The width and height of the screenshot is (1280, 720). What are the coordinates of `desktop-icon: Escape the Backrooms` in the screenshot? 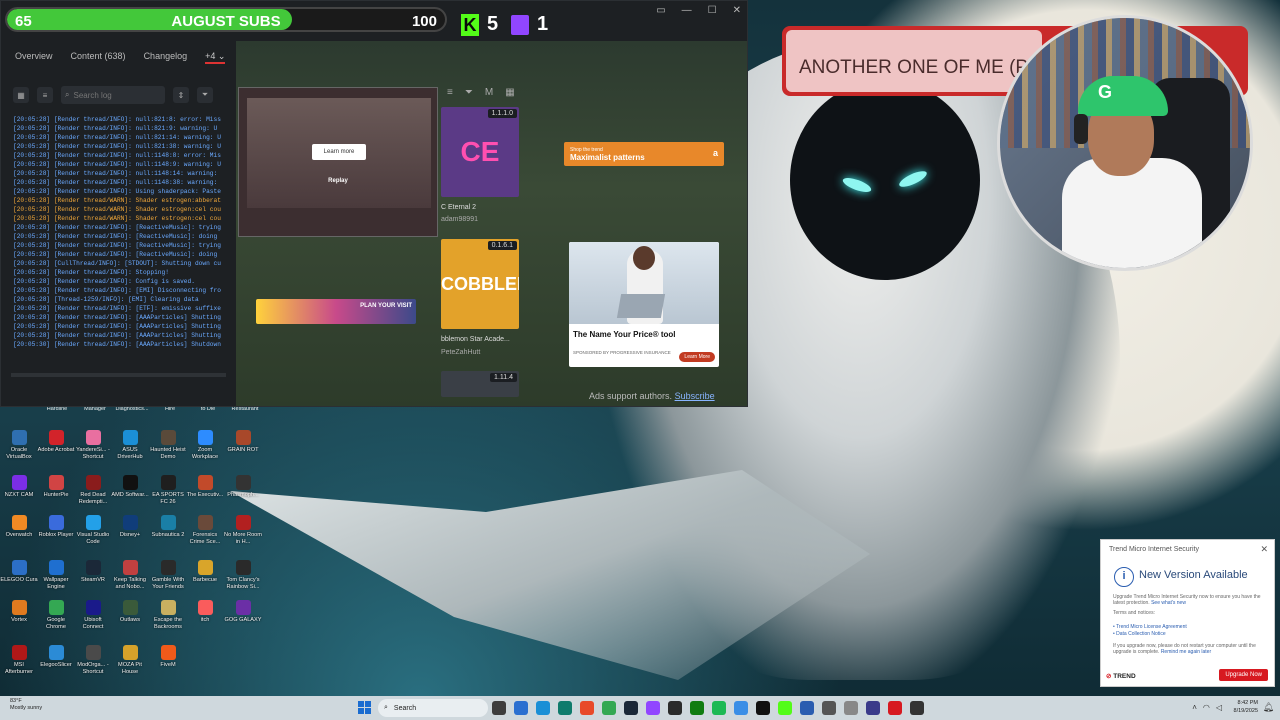 It's located at (168, 615).